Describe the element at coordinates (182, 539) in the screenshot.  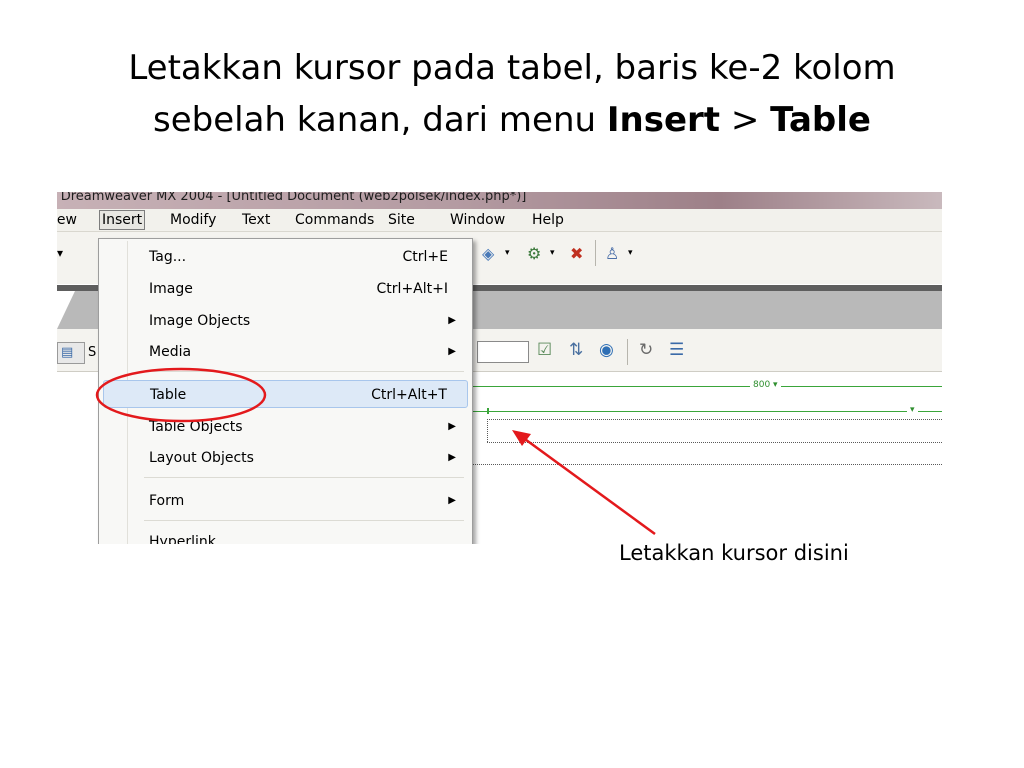
I see `menu-item-label: Hyperlink` at that location.